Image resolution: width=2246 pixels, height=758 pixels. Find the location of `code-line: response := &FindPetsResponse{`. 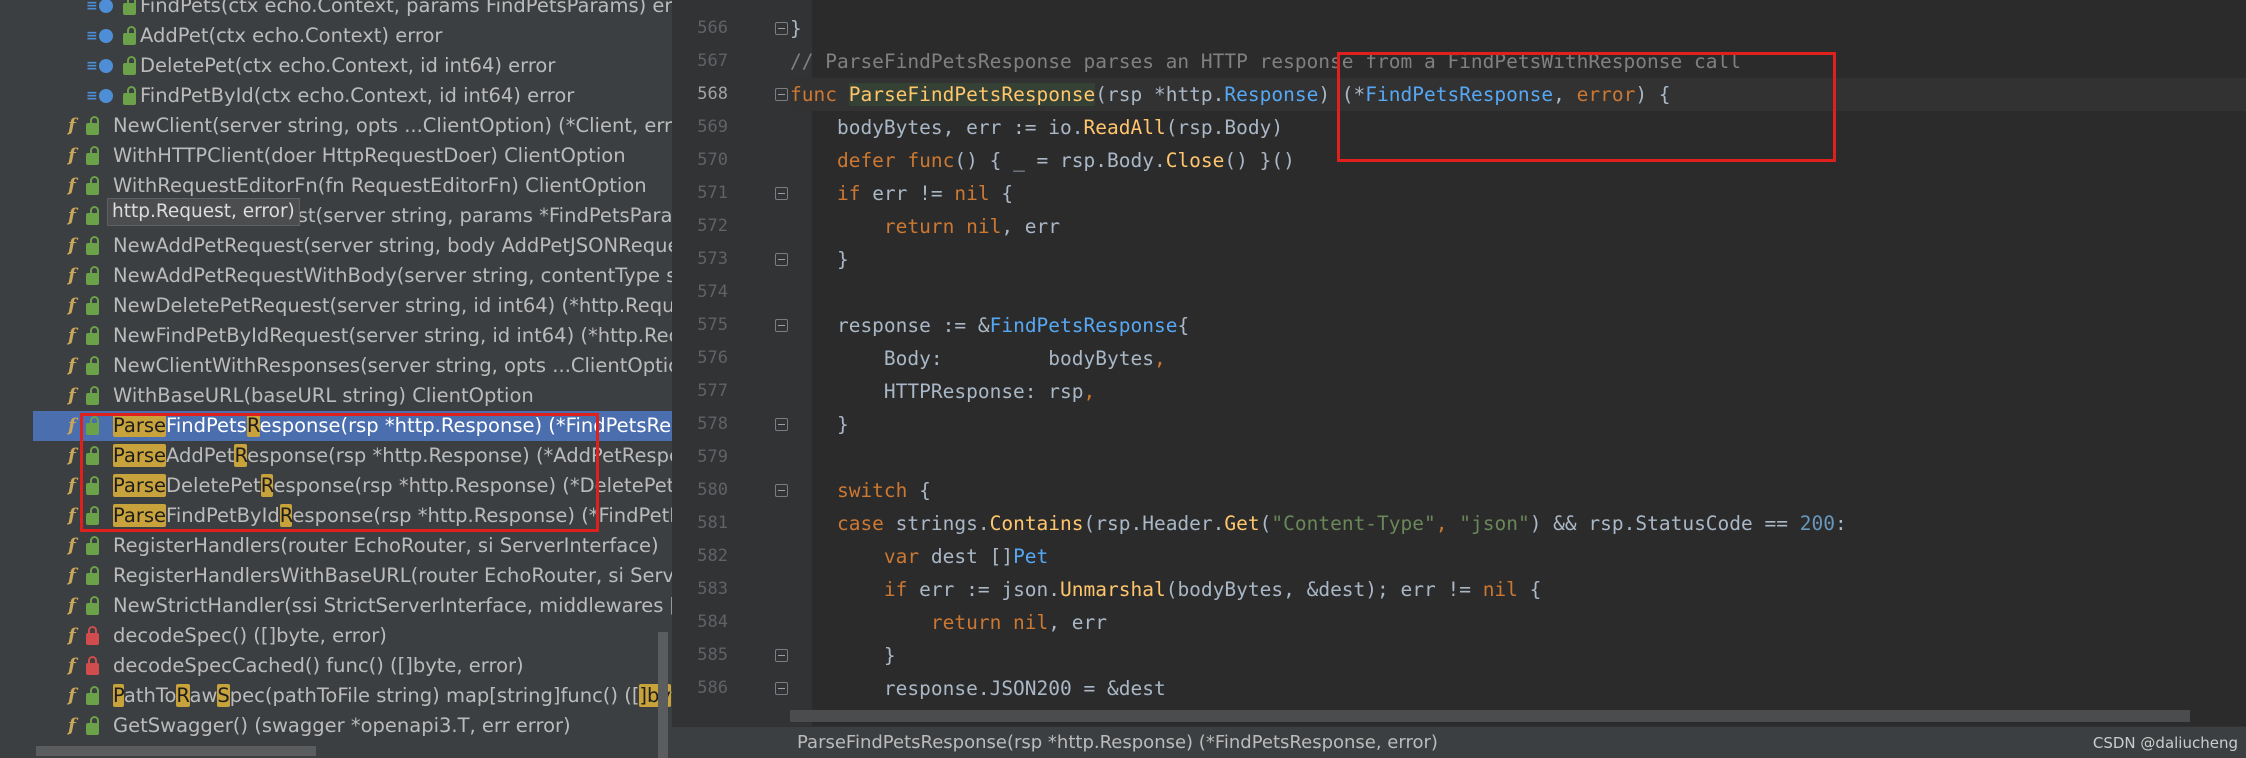

code-line: response := &FindPetsResponse{ is located at coordinates (989, 325).